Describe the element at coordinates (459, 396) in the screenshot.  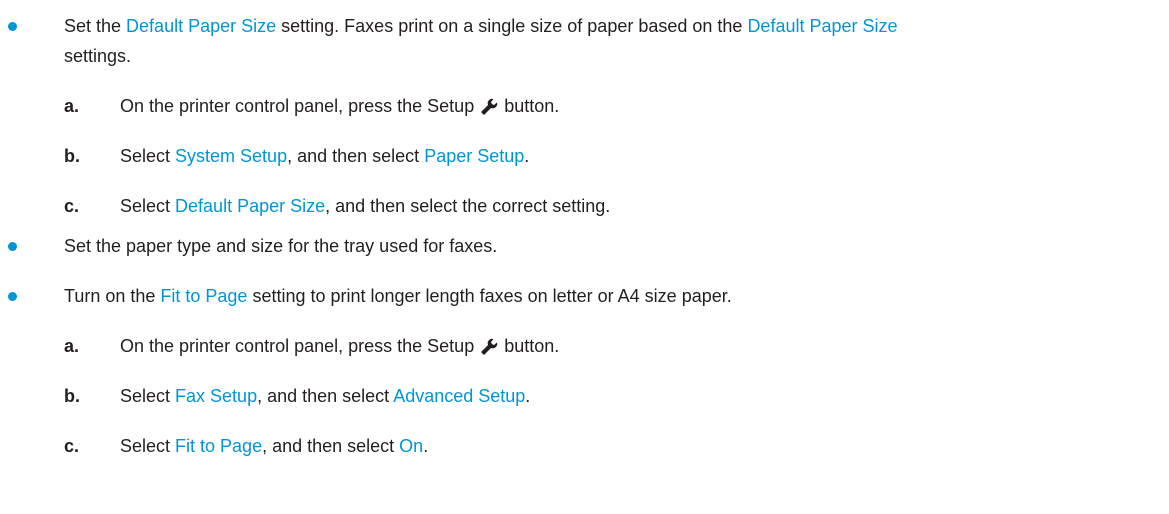
I see `ui-term-advanced-setup: Advanced Setup` at that location.